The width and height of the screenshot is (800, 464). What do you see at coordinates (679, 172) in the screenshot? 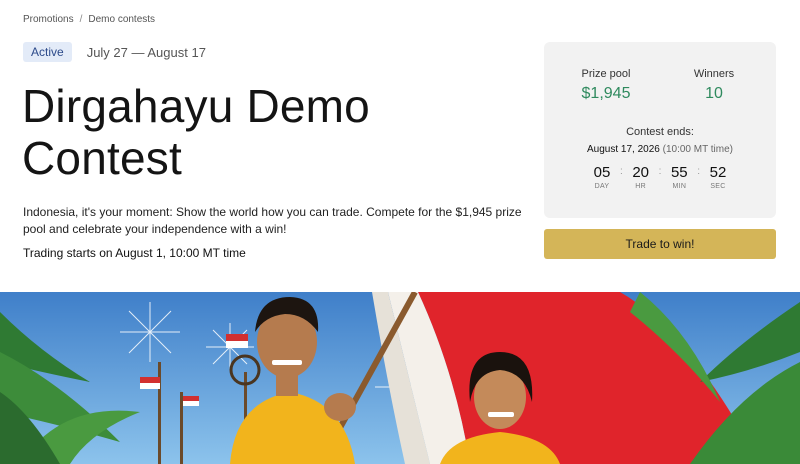
I see `countdown-minutes-value: 55` at bounding box center [679, 172].